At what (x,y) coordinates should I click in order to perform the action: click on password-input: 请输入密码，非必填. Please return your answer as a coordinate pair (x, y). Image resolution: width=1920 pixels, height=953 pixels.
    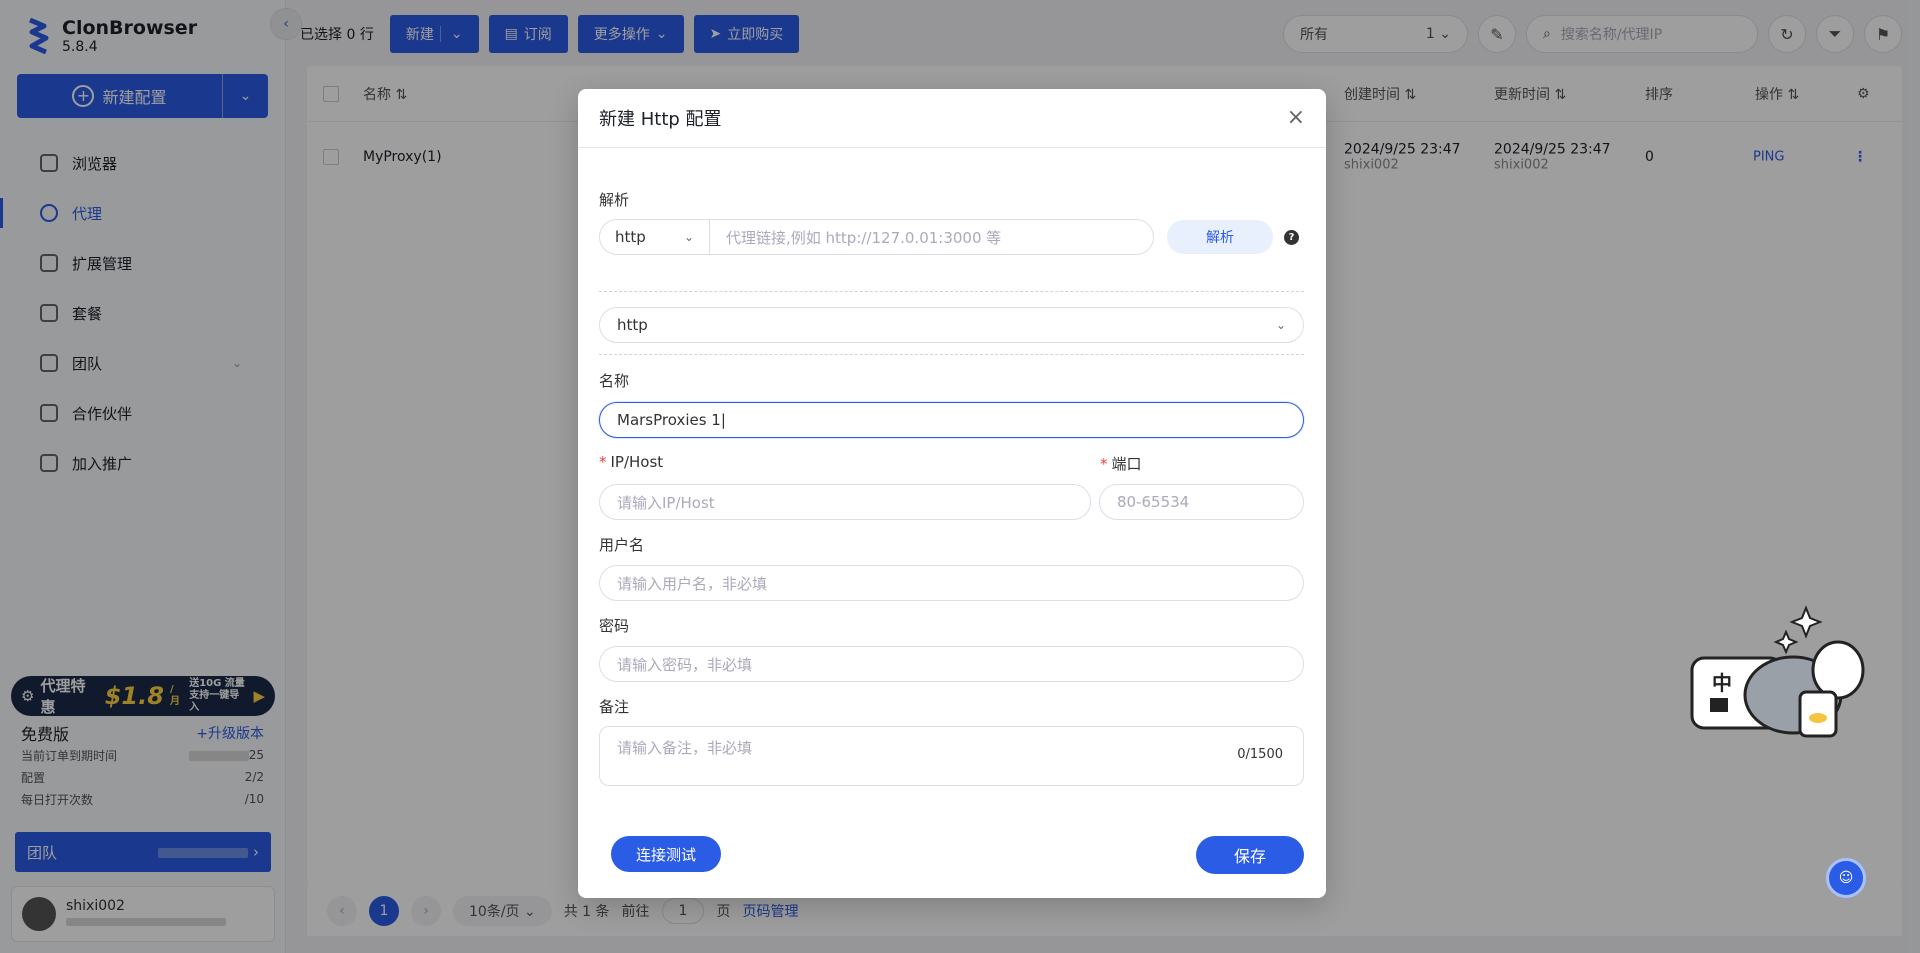
    Looking at the image, I should click on (951, 664).